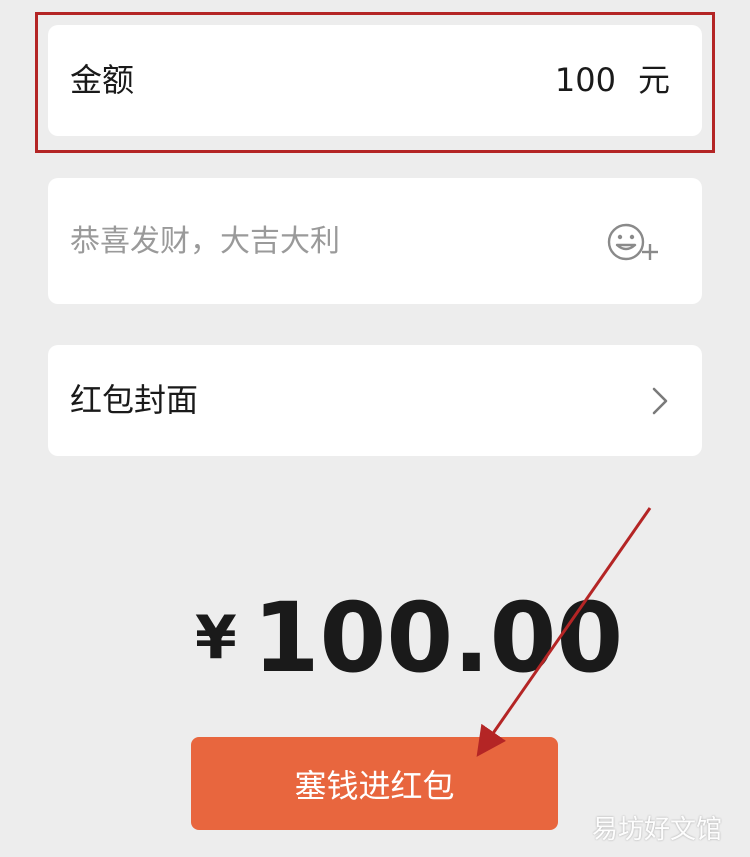 The height and width of the screenshot is (857, 750). I want to click on annotation-highlight-box, so click(375, 82).